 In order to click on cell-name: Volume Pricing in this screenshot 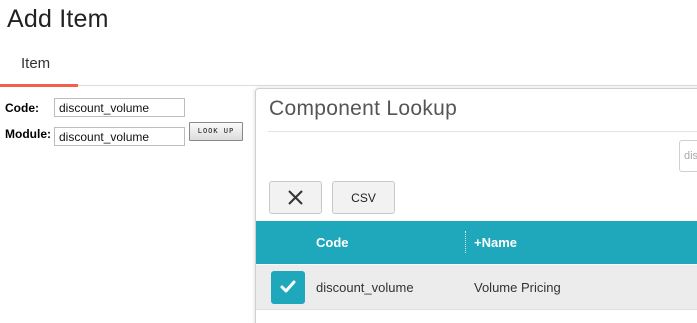, I will do `click(517, 287)`.